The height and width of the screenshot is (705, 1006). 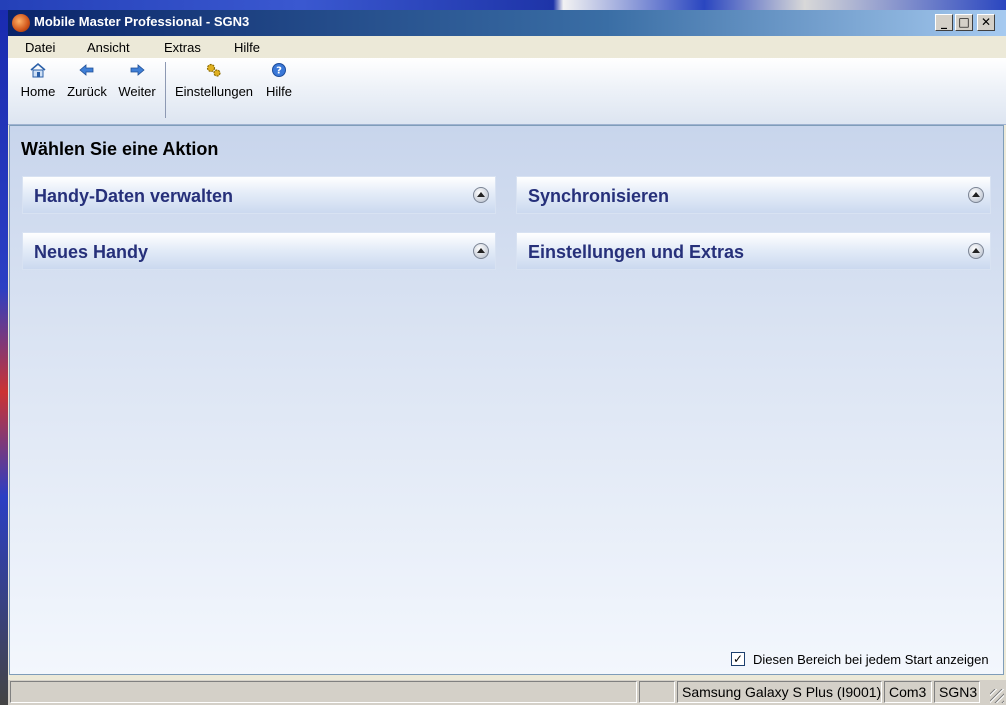 I want to click on show-on-start-checkbox: ✓, so click(x=738, y=659).